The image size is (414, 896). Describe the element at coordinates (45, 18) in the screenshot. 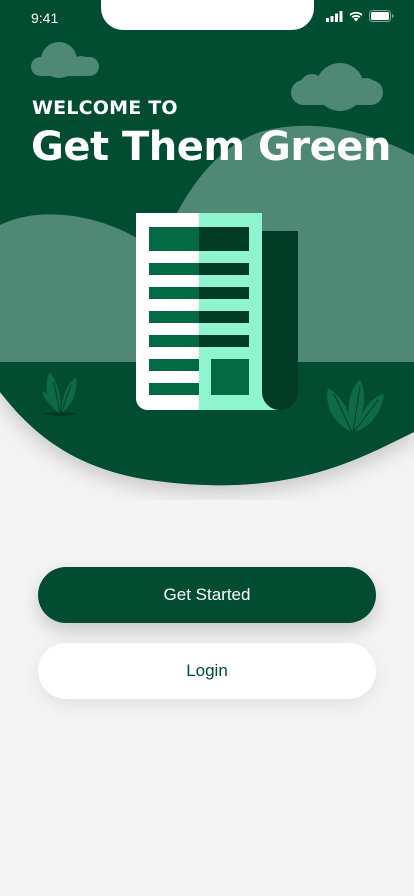

I see `status-time: 9:41` at that location.